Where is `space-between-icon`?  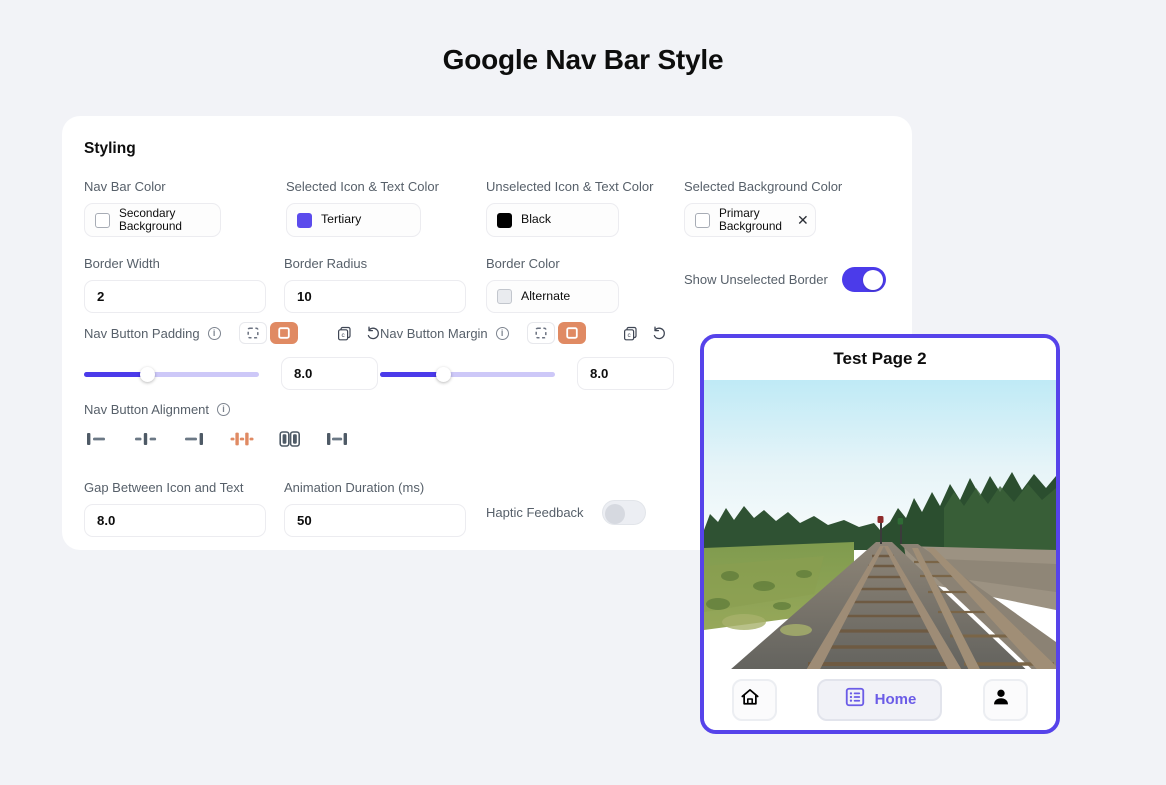 space-between-icon is located at coordinates (338, 439).